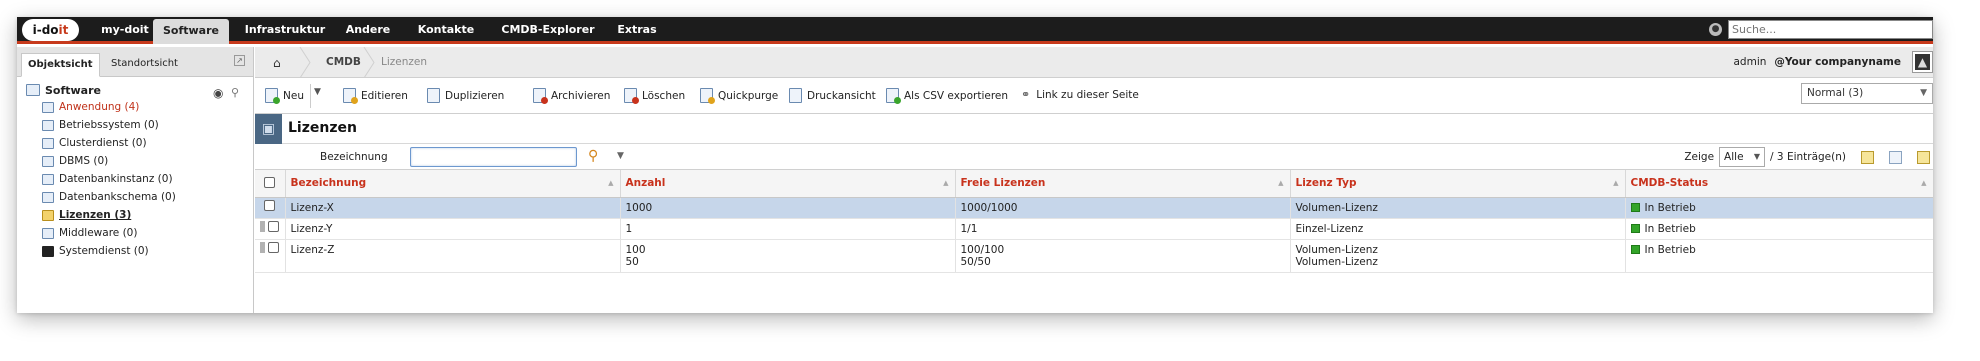 Image resolution: width=1980 pixels, height=361 pixels. What do you see at coordinates (63, 30) in the screenshot?
I see `logo-text-right: it` at bounding box center [63, 30].